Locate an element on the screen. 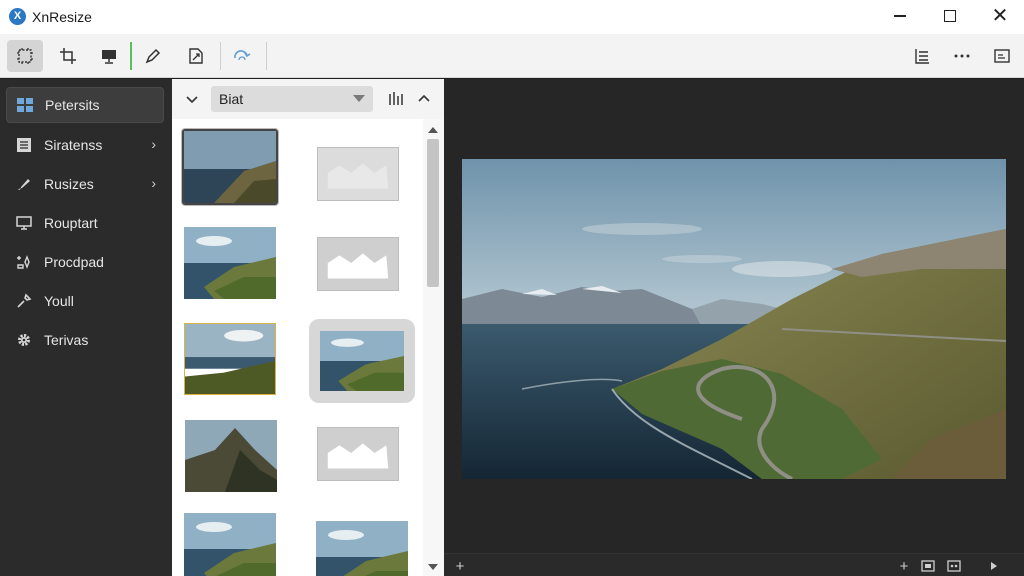 The height and width of the screenshot is (576, 1024). crop-button is located at coordinates (68, 56).